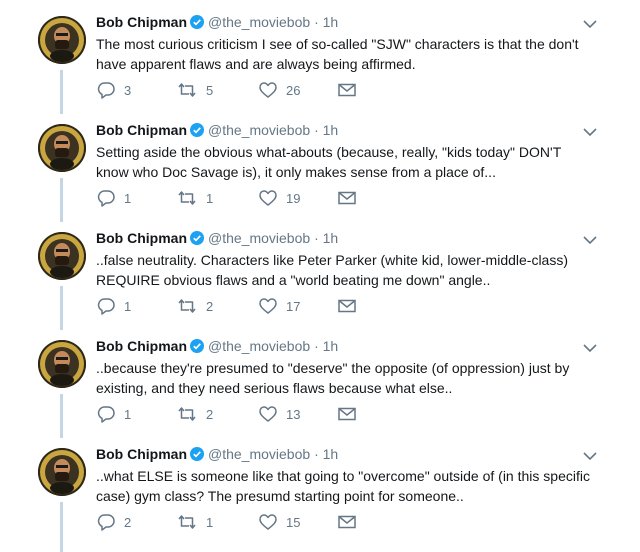 Image resolution: width=640 pixels, height=552 pixels. I want to click on like-button: 15, so click(279, 522).